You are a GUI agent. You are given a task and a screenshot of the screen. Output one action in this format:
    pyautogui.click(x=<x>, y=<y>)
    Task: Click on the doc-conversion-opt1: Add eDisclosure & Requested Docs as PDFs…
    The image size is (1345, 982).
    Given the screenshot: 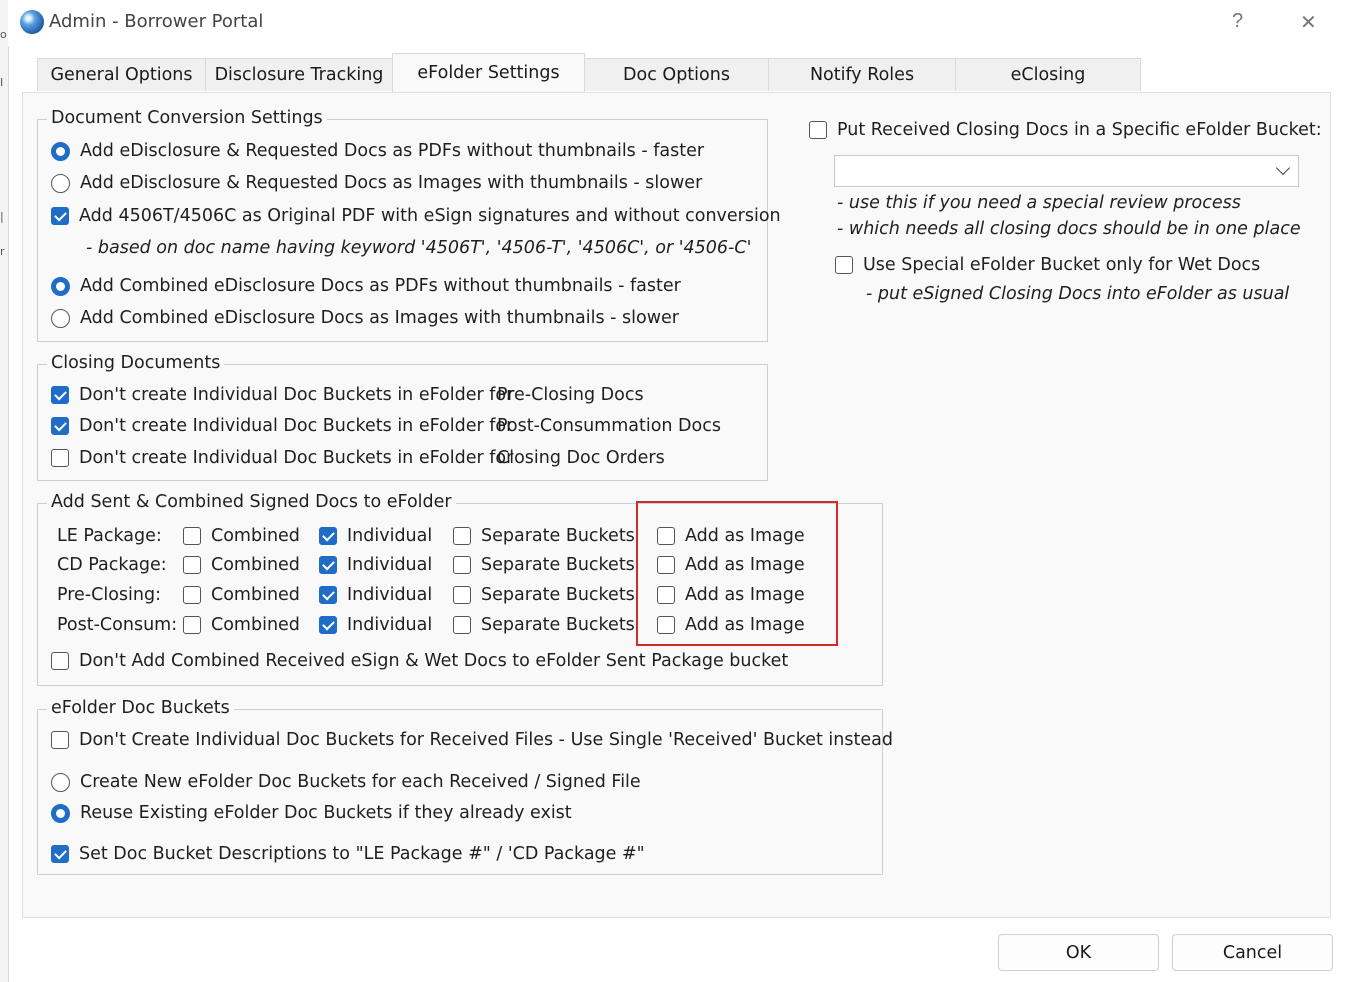 What is the action you would take?
    pyautogui.click(x=377, y=151)
    